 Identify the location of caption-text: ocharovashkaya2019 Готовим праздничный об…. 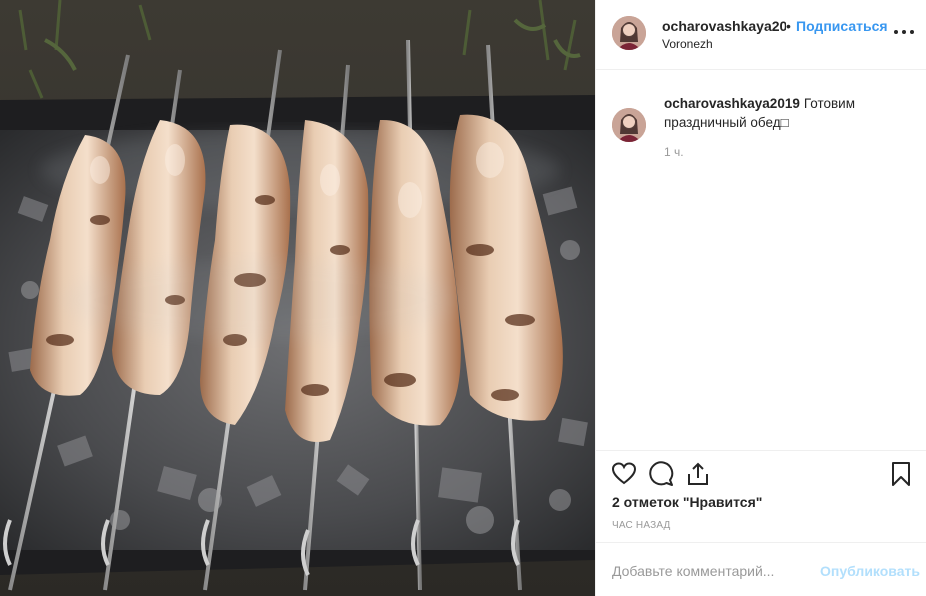
(789, 113).